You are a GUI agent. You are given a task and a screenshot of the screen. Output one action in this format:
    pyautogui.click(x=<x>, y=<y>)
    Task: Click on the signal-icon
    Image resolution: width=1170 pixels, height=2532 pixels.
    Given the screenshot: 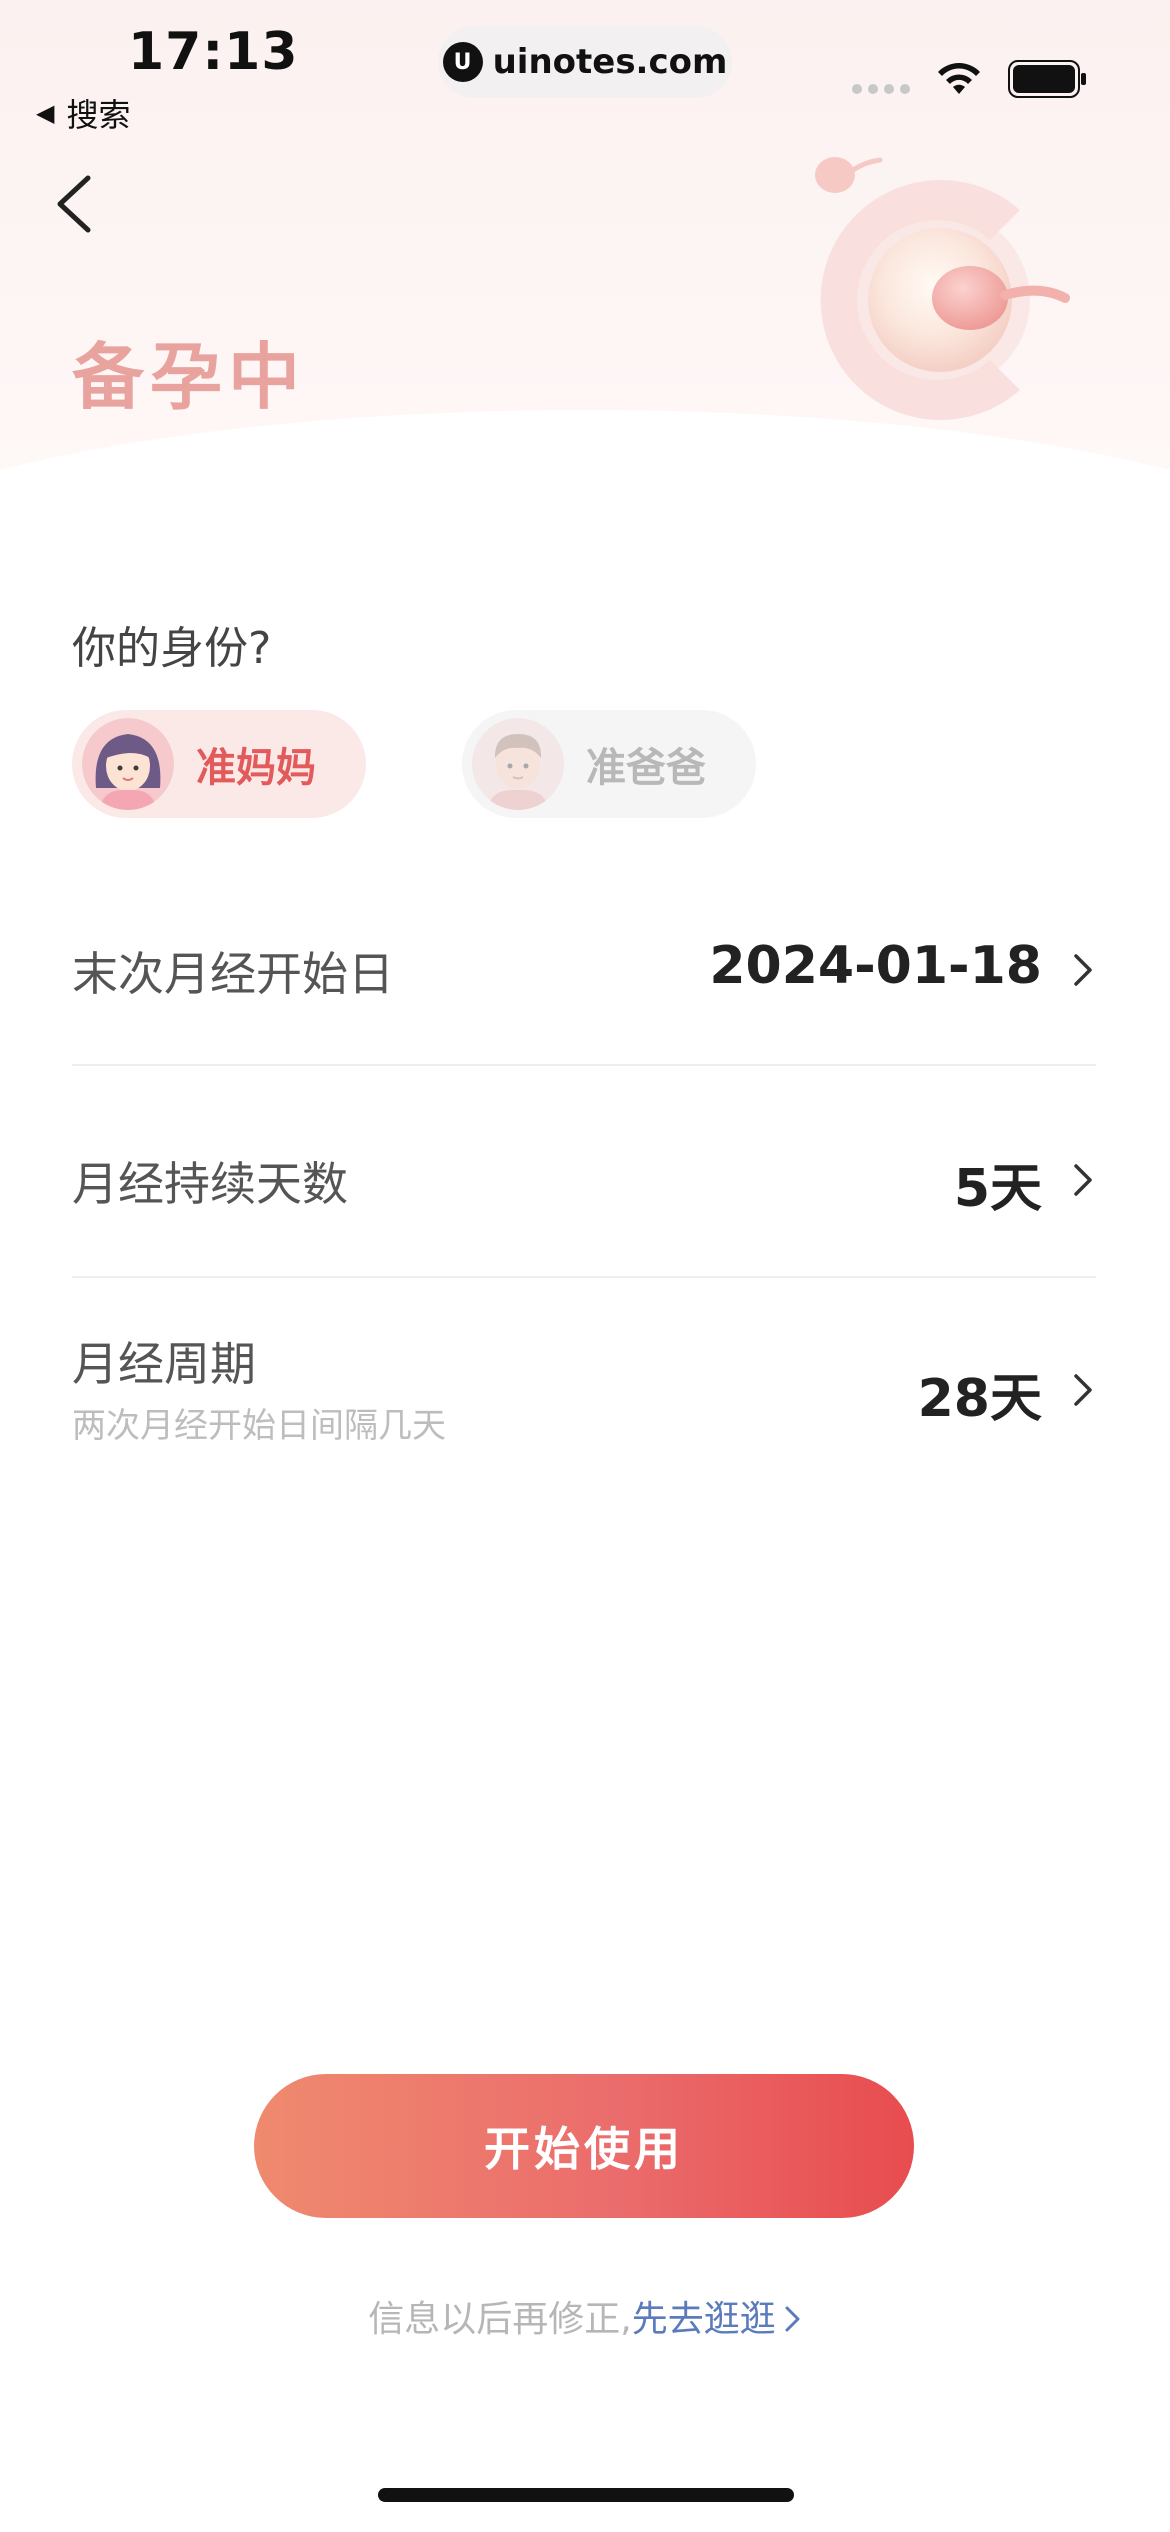 What is the action you would take?
    pyautogui.click(x=881, y=89)
    